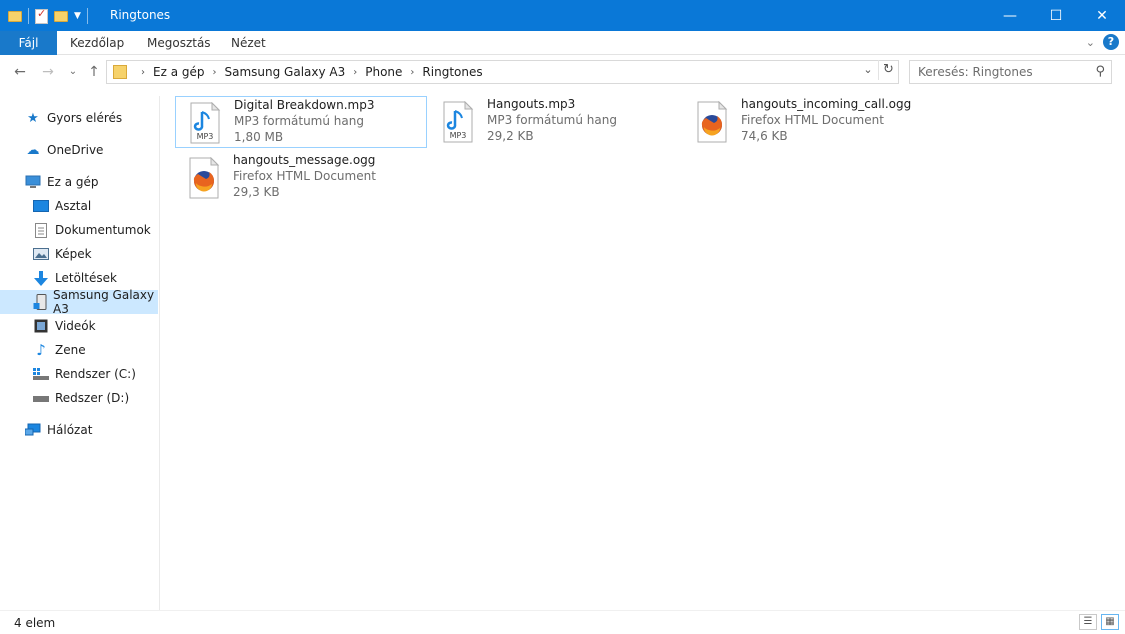  I want to click on sidebar-item-music: ♪ Zene, so click(79, 350).